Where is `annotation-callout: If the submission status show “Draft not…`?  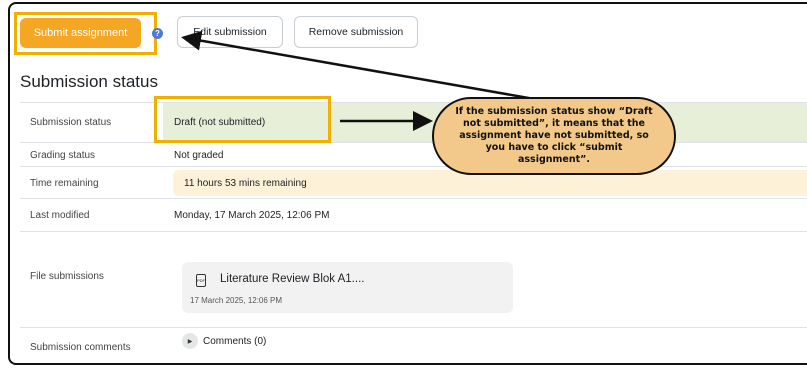 annotation-callout: If the submission status show “Draft not… is located at coordinates (554, 136).